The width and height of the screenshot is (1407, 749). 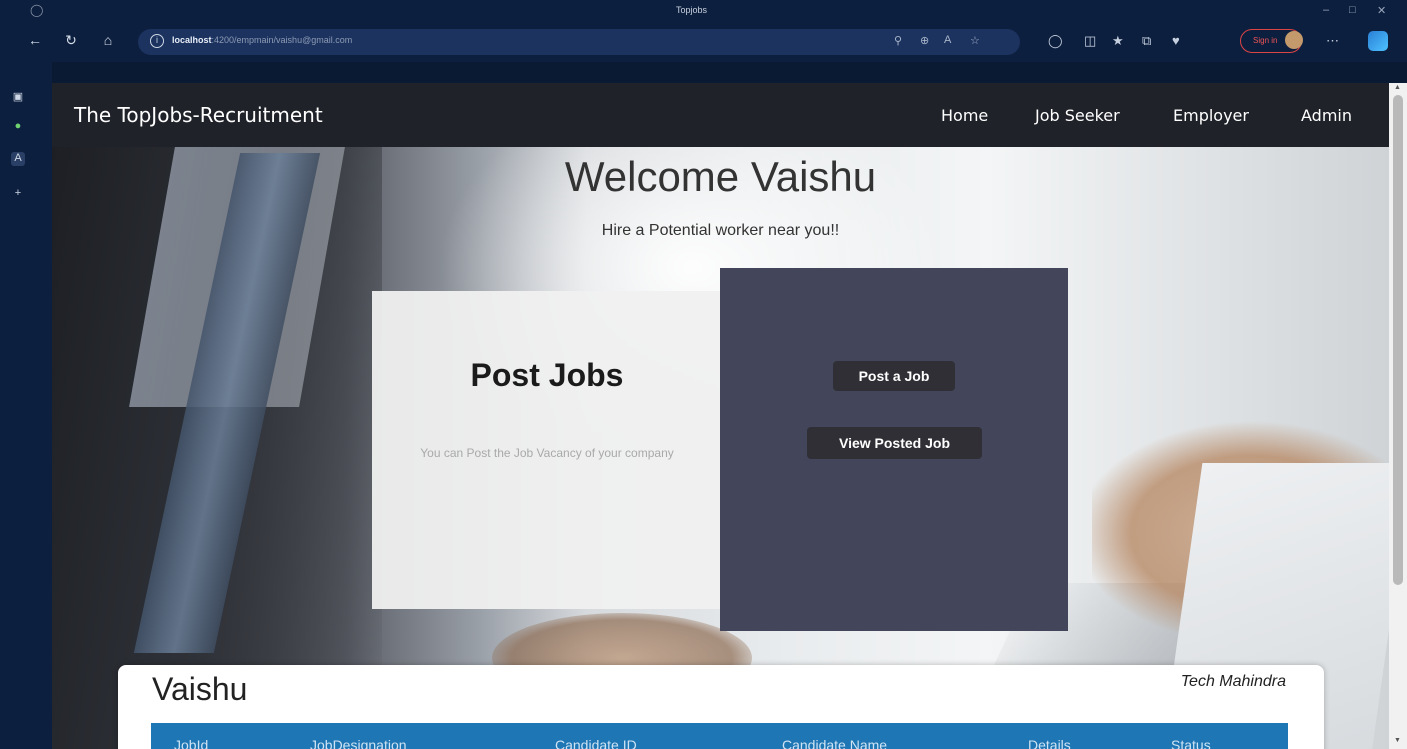 What do you see at coordinates (36, 10) in the screenshot?
I see `workspaces-icon: ◯` at bounding box center [36, 10].